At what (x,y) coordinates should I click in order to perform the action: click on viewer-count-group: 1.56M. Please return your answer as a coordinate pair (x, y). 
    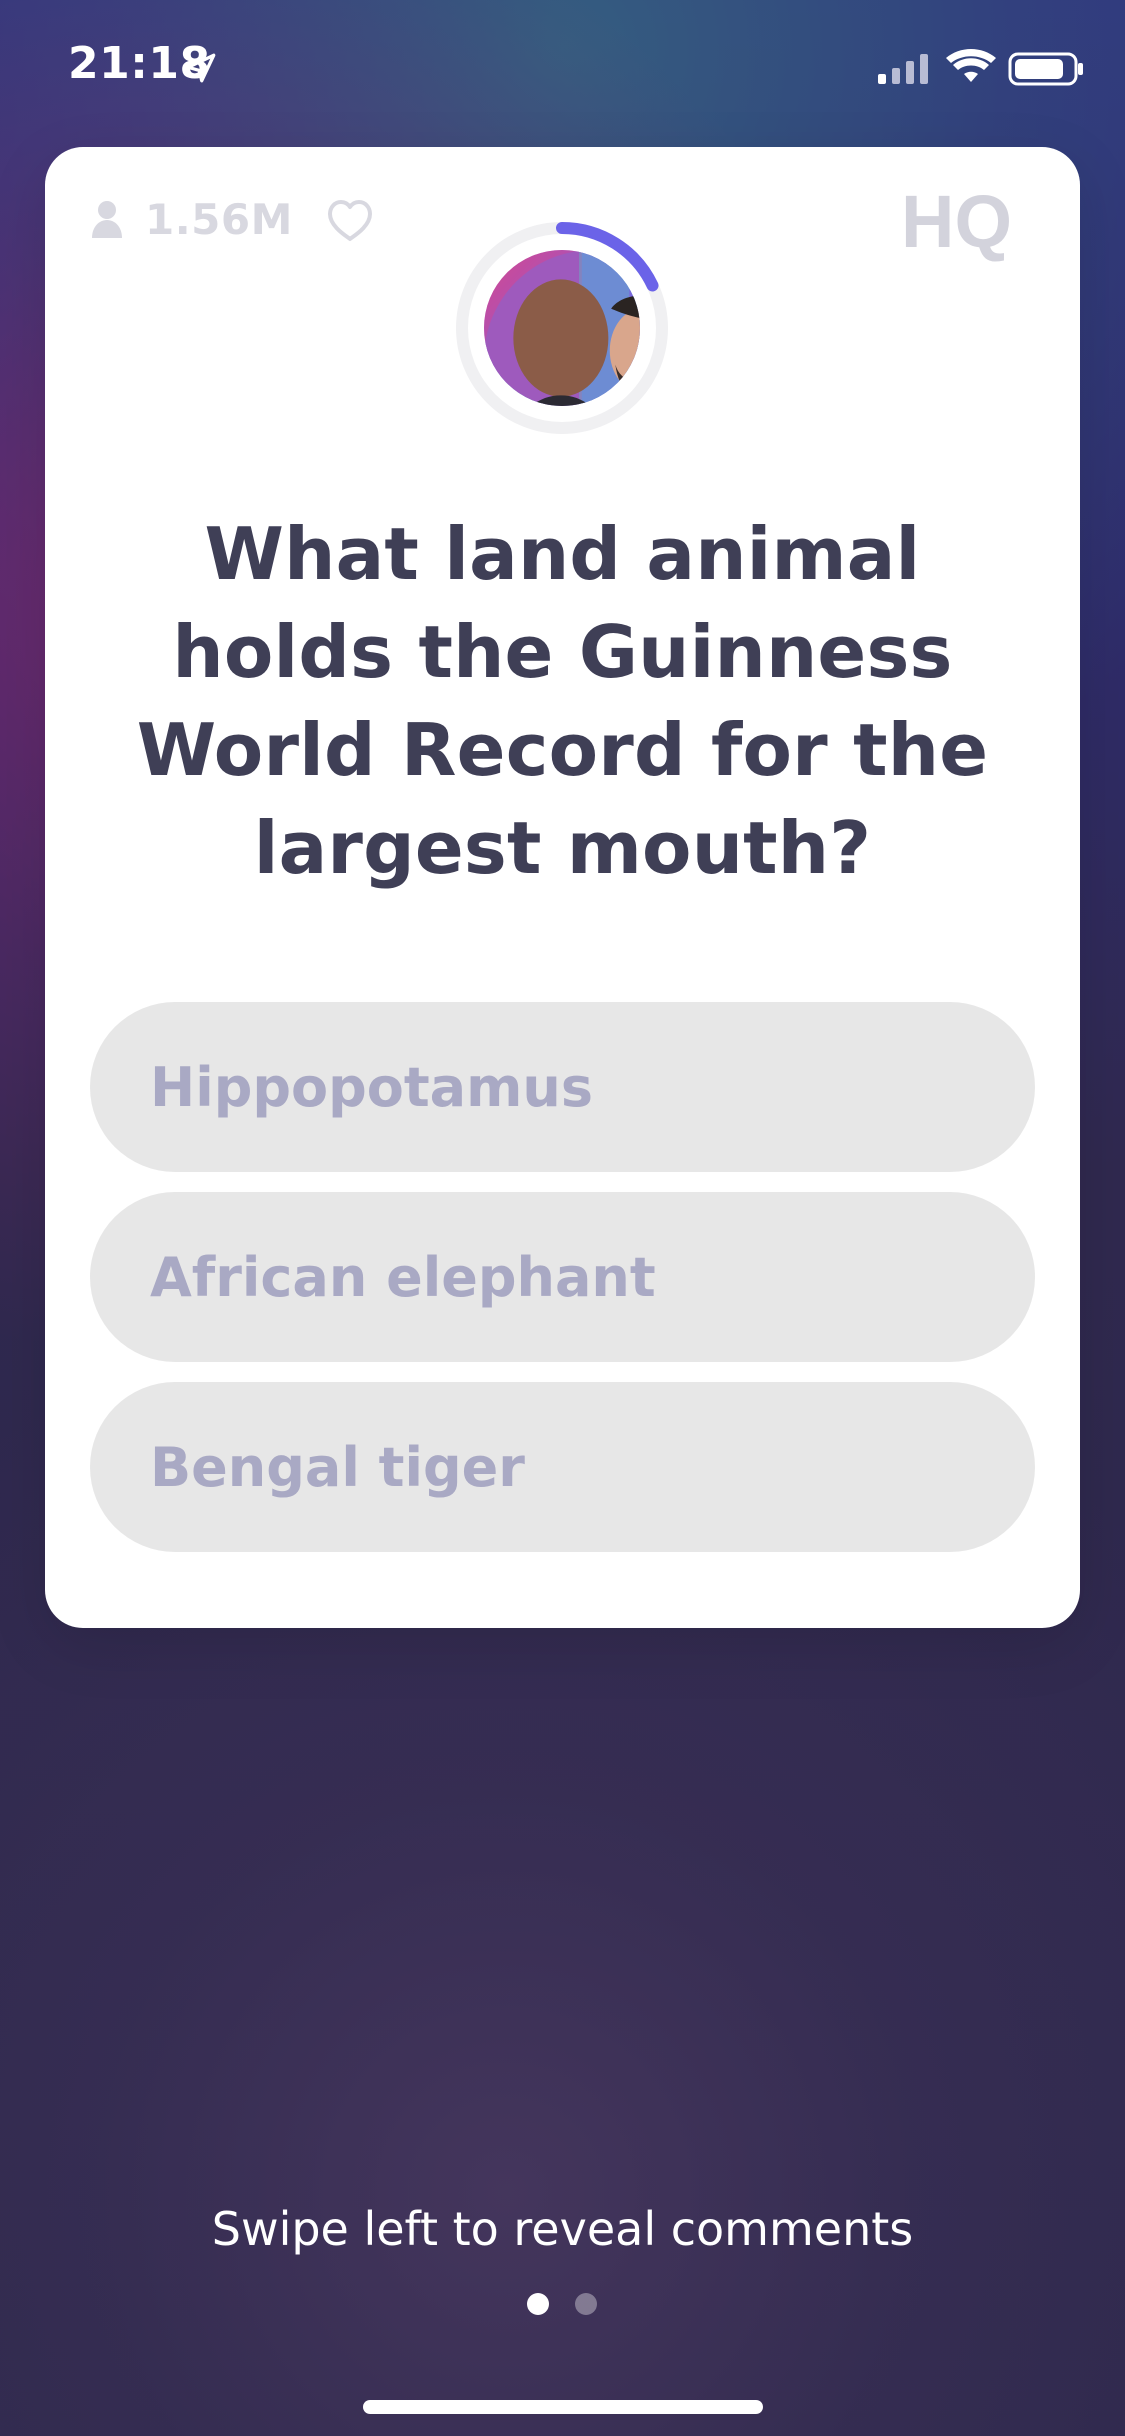
    Looking at the image, I should click on (190, 219).